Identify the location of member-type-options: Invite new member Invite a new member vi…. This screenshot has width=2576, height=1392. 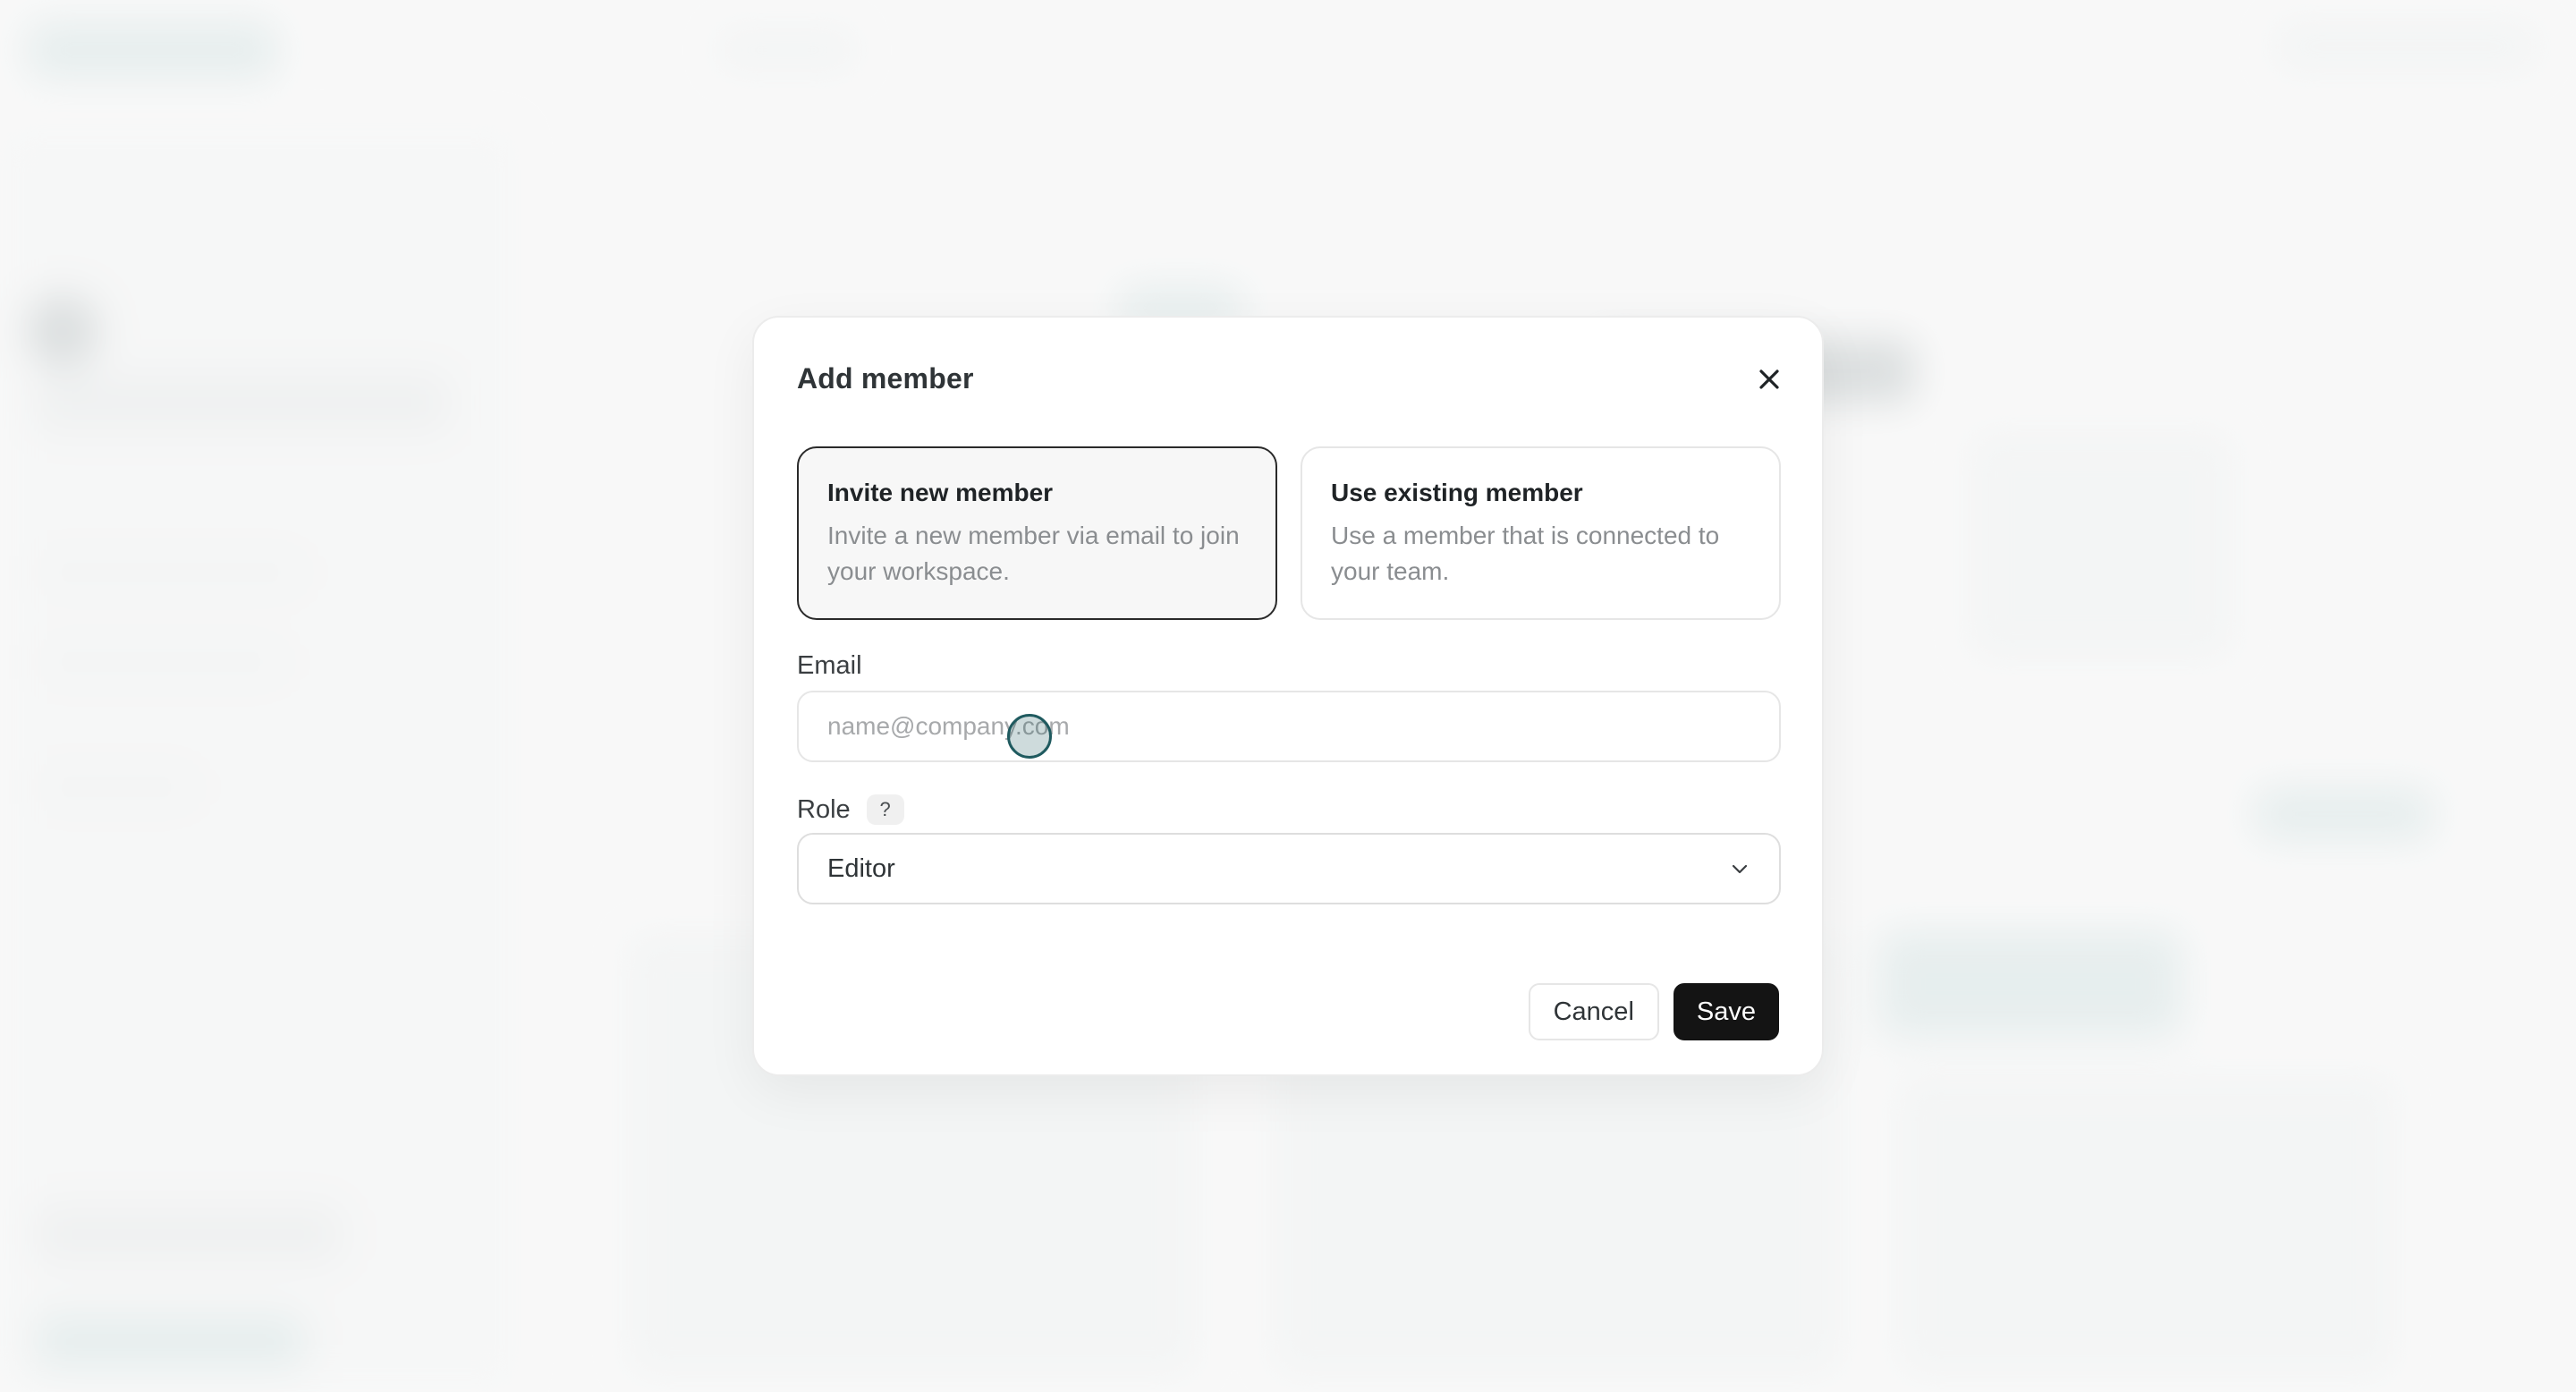
(1289, 533).